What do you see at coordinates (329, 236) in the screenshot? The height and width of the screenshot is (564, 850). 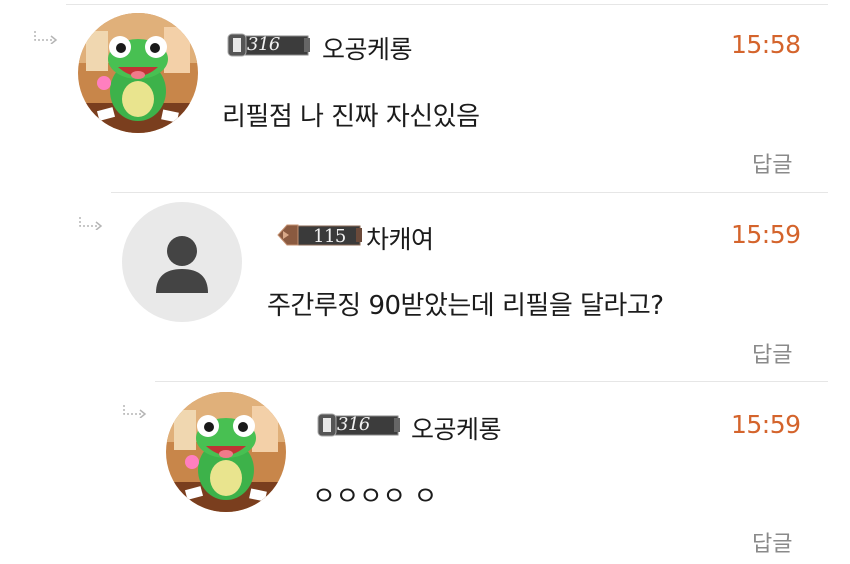 I see `level-number: 115` at bounding box center [329, 236].